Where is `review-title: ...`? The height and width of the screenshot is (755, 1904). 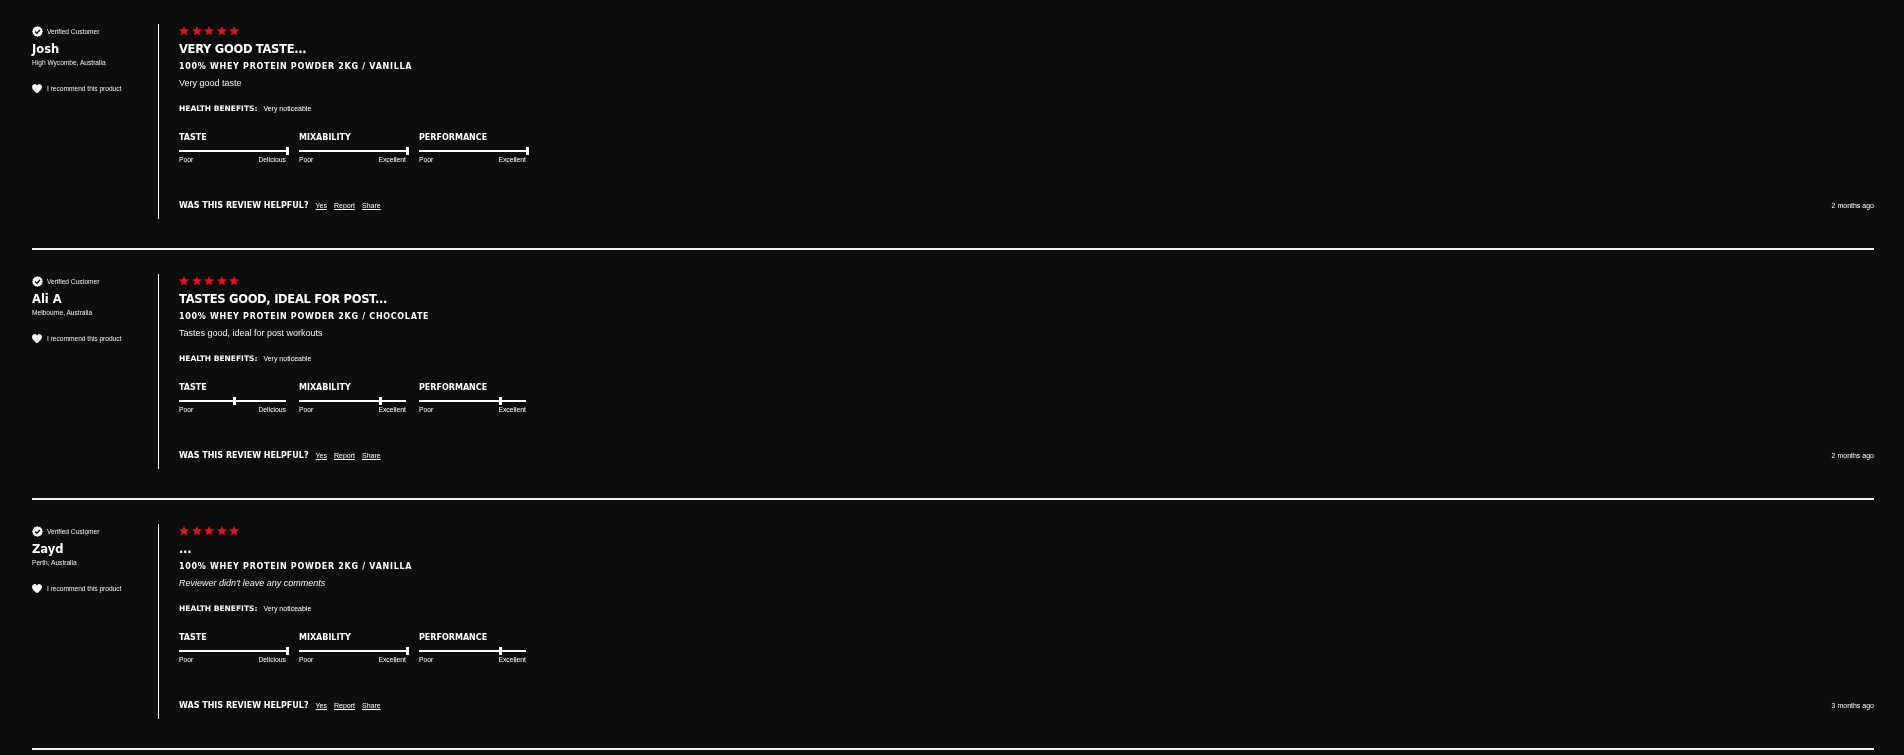 review-title: ... is located at coordinates (185, 550).